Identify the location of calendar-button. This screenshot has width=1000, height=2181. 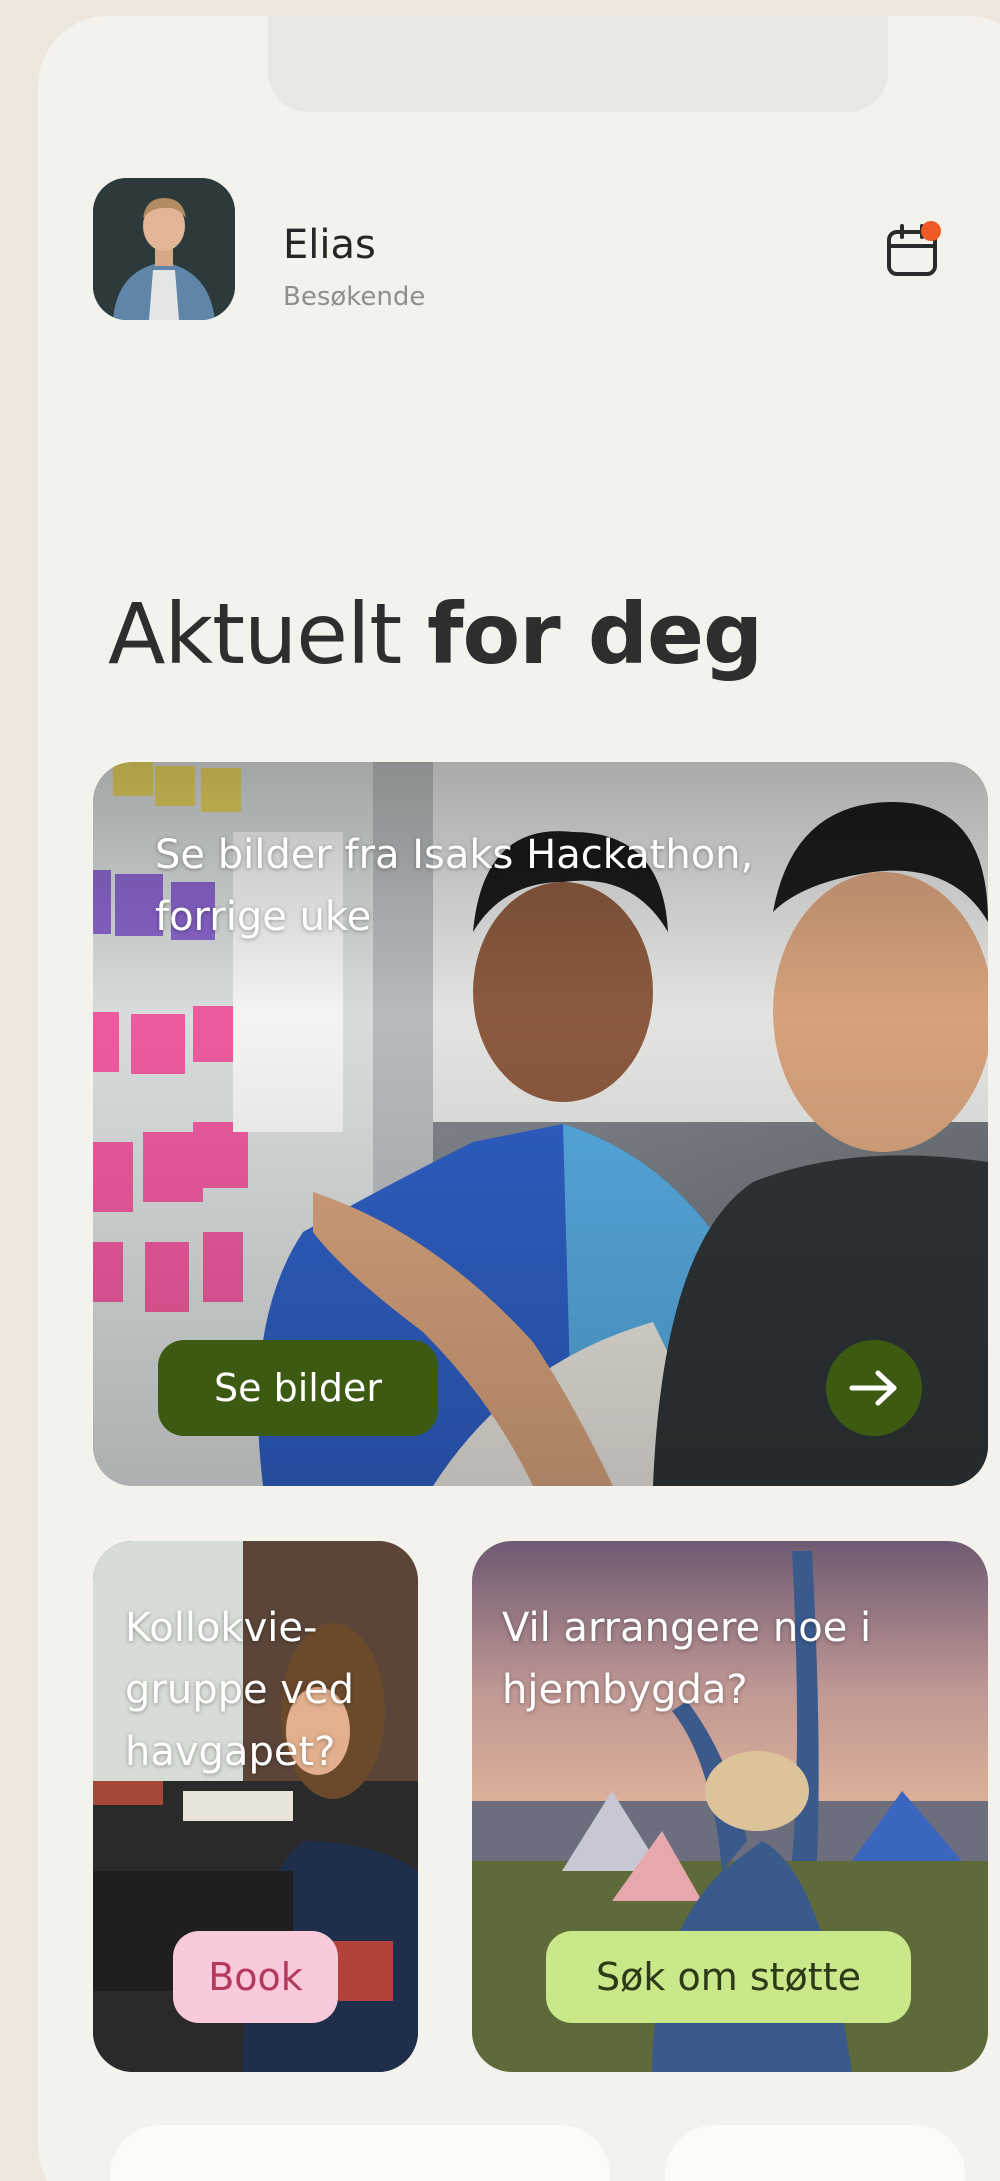
(914, 250).